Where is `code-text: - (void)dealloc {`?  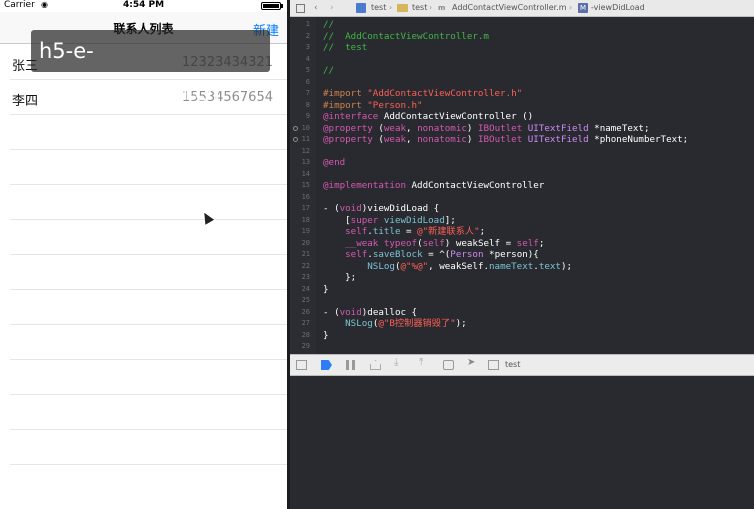 code-text: - (void)dealloc { is located at coordinates (370, 313).